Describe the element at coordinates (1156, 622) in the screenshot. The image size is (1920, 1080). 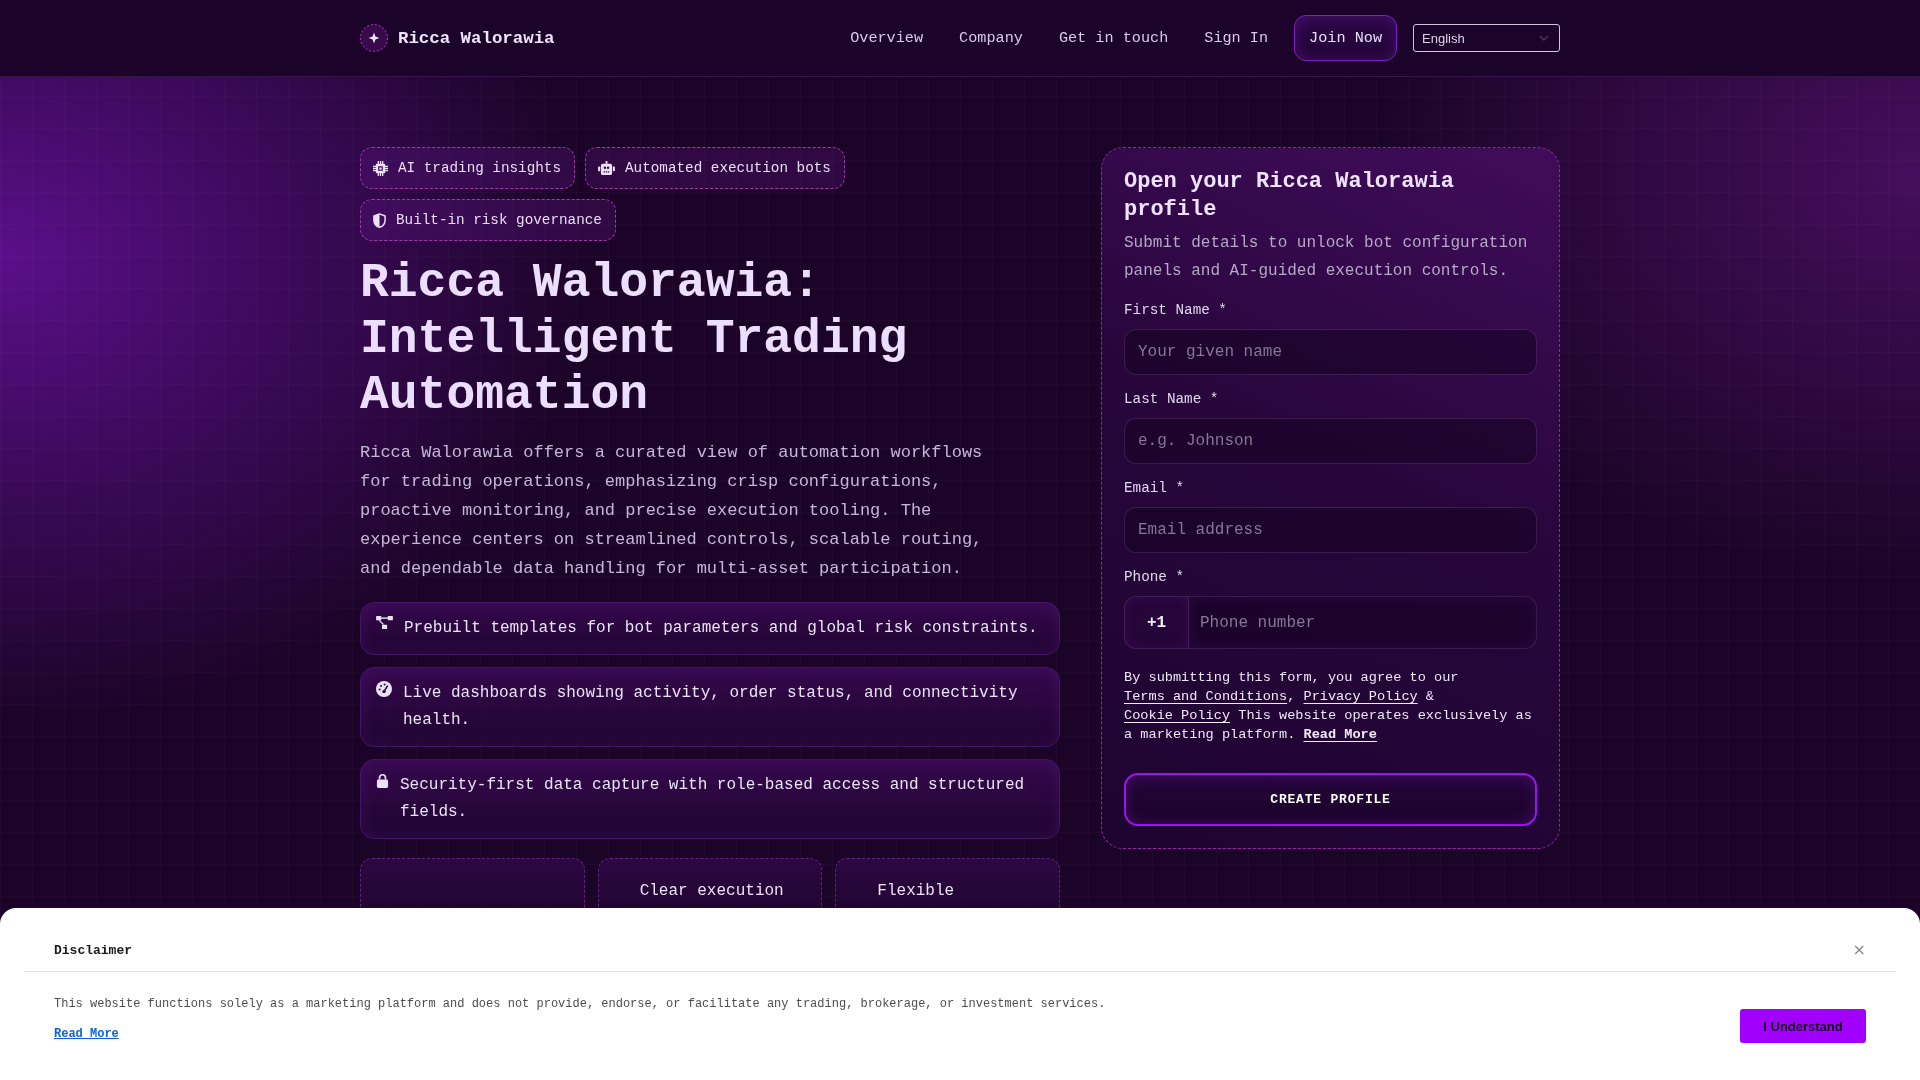
I see `country-code-selector: +1` at that location.